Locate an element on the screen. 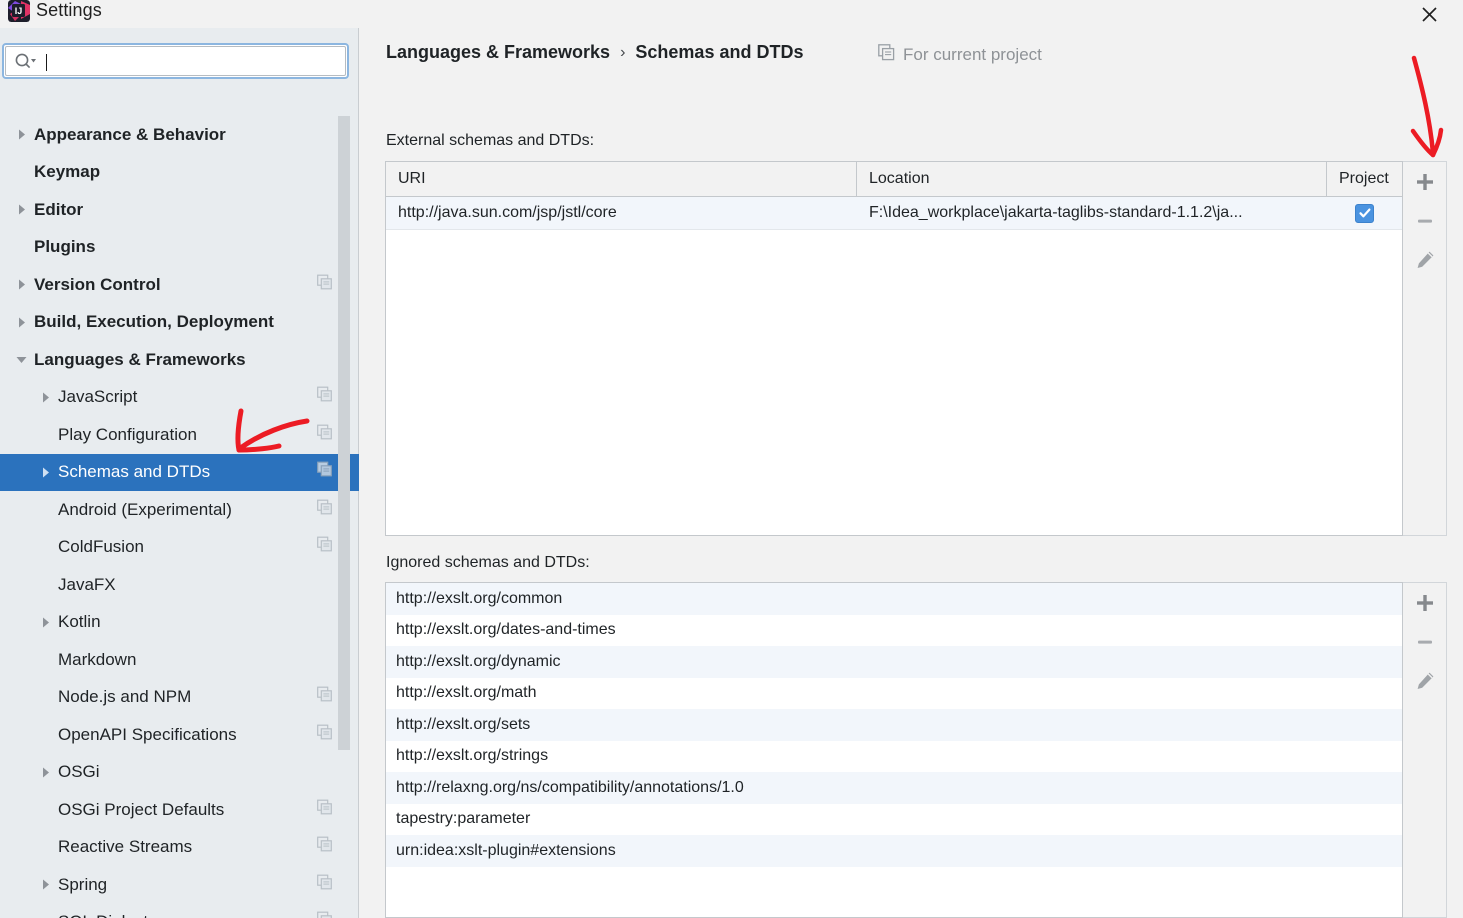 This screenshot has width=1463, height=918. chevron-down-icon is located at coordinates (21, 359).